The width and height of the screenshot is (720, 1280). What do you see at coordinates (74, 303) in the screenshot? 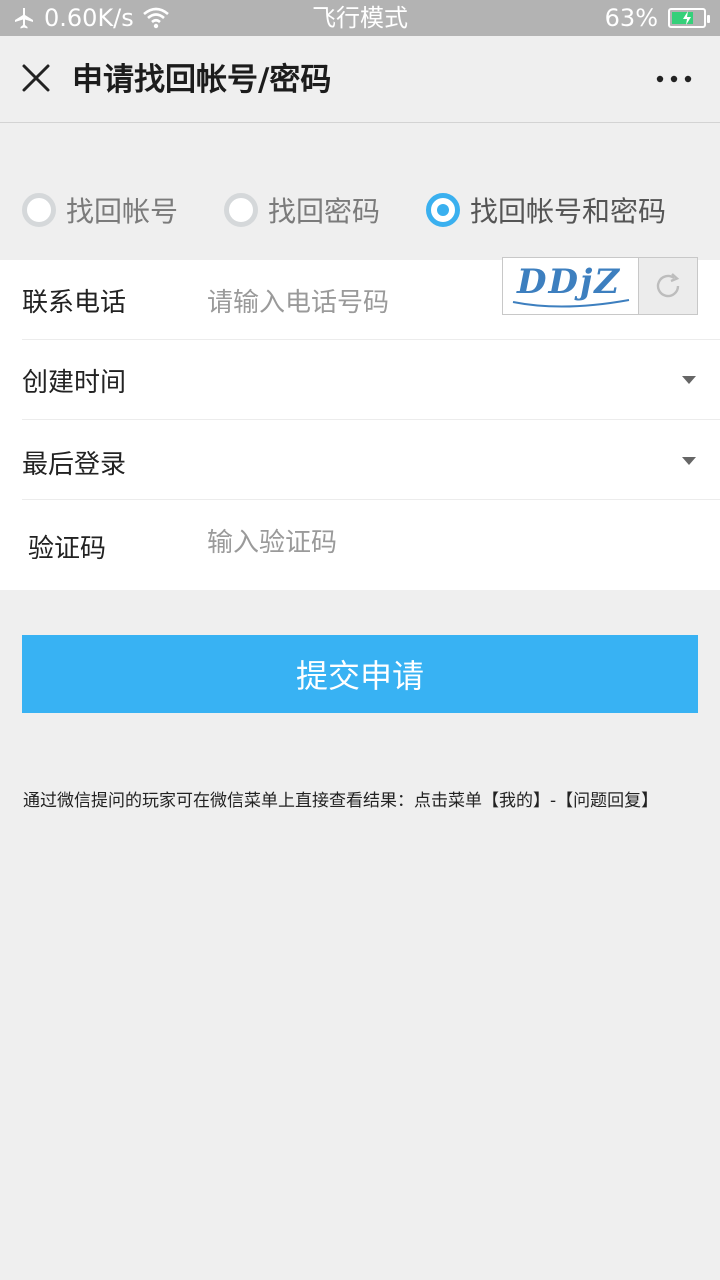
I see `phone-label: 联系电话` at bounding box center [74, 303].